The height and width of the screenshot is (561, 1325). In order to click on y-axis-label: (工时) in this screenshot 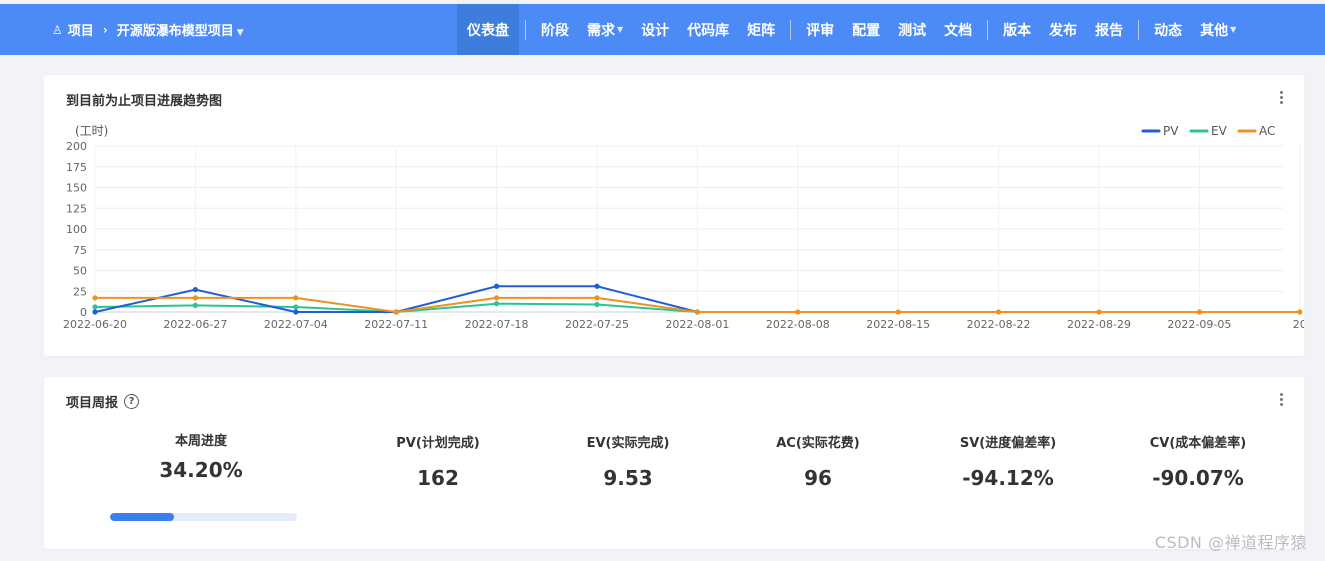, I will do `click(91, 131)`.